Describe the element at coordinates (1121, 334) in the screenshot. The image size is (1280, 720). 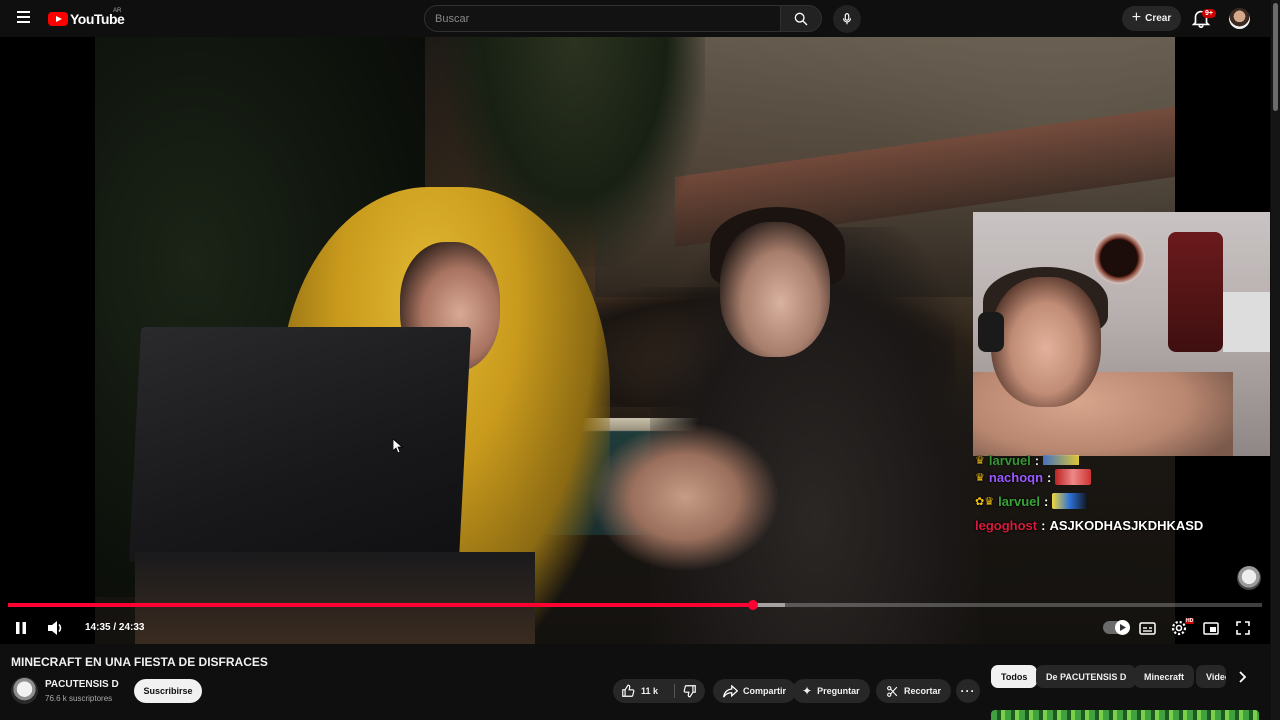
I see `streamer-facecam` at that location.